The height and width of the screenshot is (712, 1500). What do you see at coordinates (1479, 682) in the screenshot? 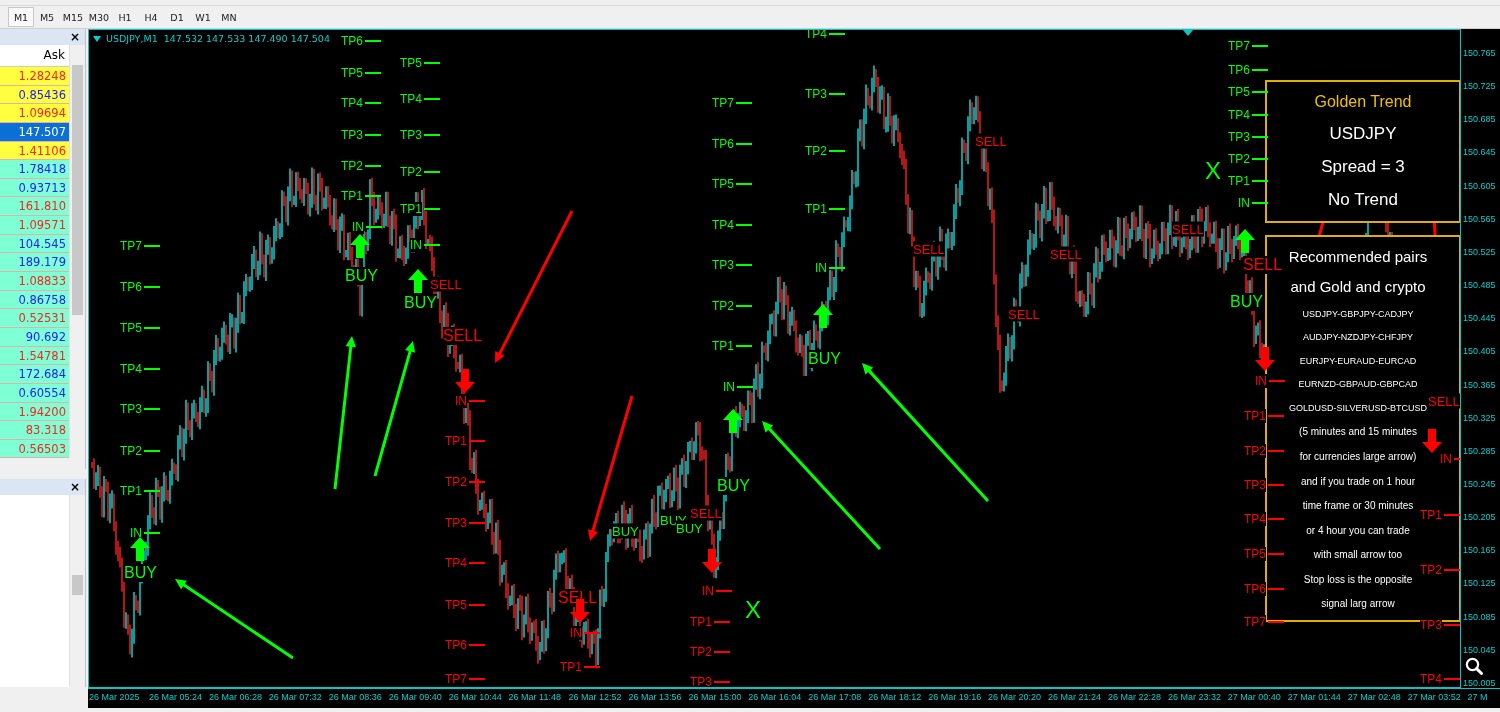
I see `price-axis-label: 150.005` at bounding box center [1479, 682].